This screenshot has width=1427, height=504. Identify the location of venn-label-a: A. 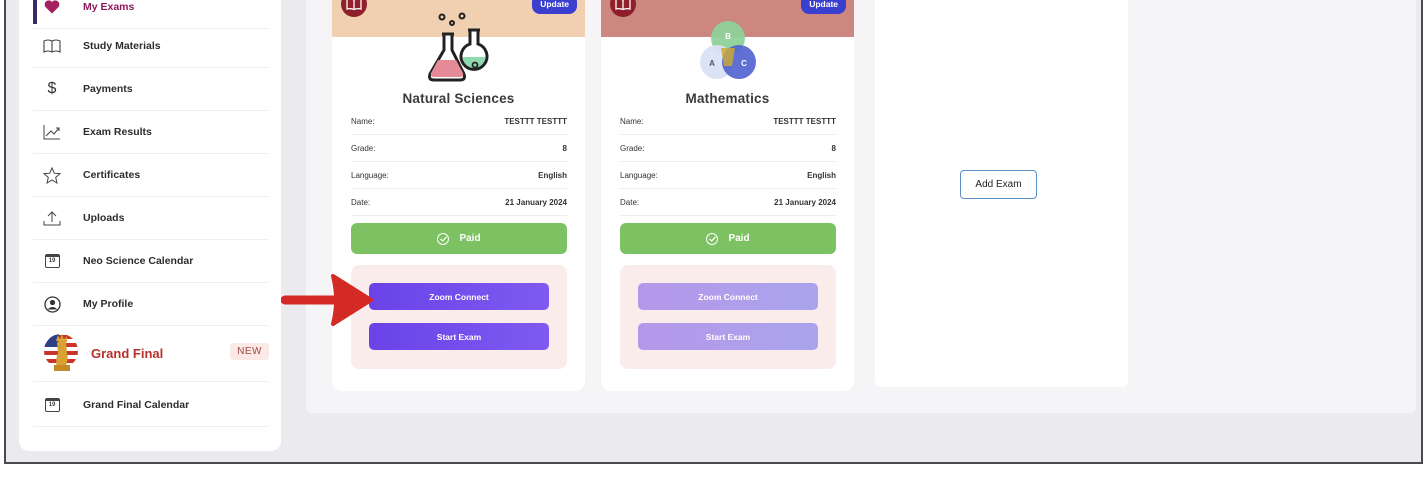
(712, 63).